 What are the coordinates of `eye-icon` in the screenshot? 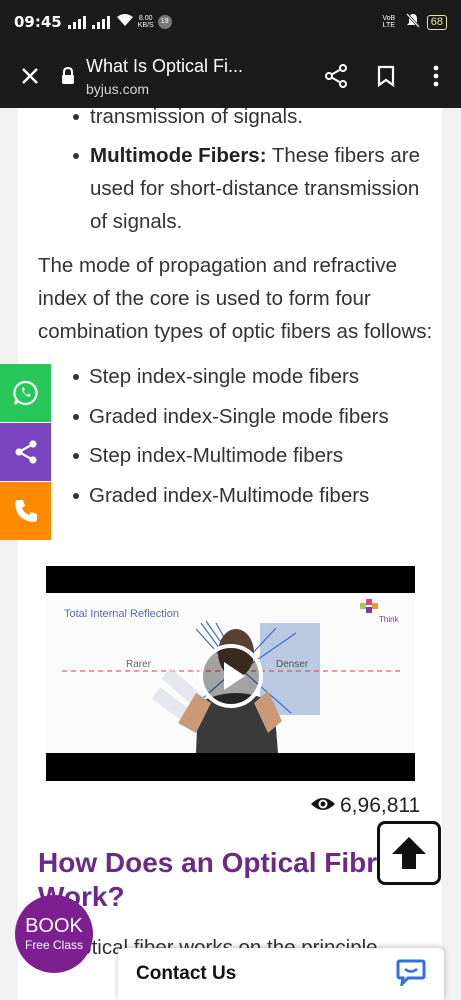 It's located at (323, 806).